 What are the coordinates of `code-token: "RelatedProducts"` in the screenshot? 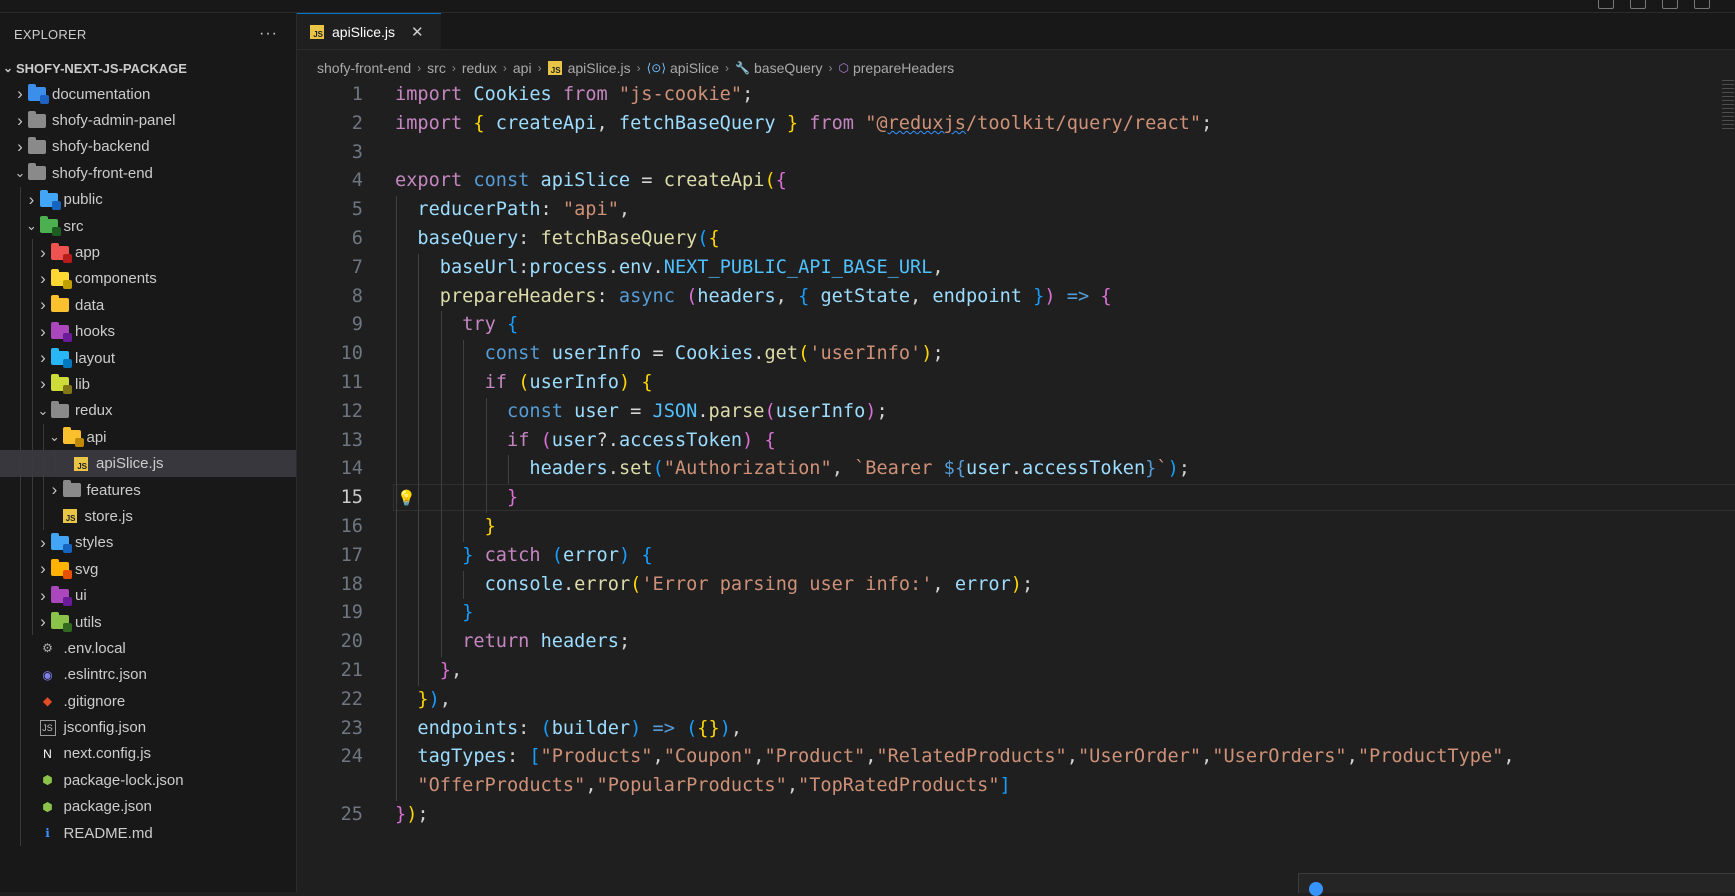 It's located at (971, 757).